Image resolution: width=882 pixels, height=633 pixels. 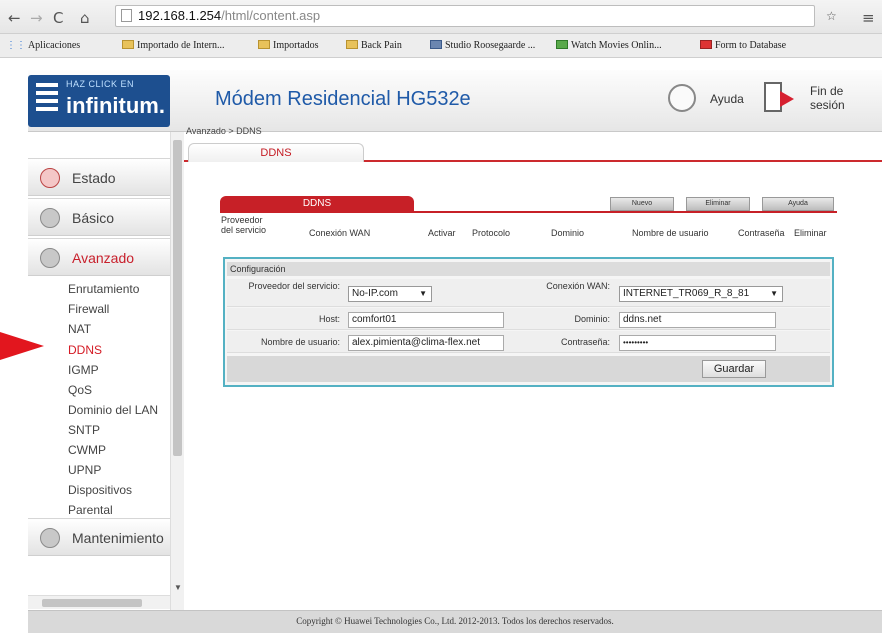 I want to click on back-icon: ←, so click(x=14, y=18).